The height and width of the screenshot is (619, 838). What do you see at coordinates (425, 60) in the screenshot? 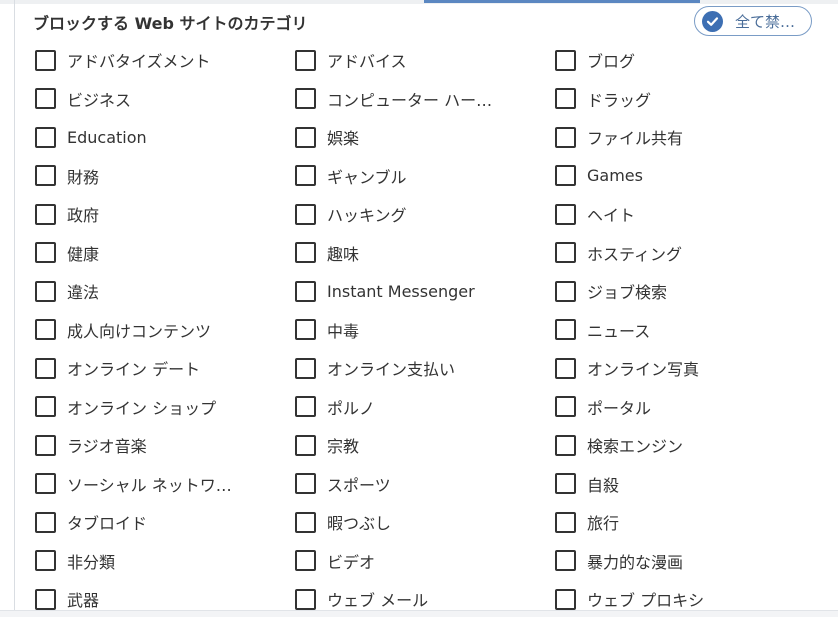
I see `category-option: アドバイス` at bounding box center [425, 60].